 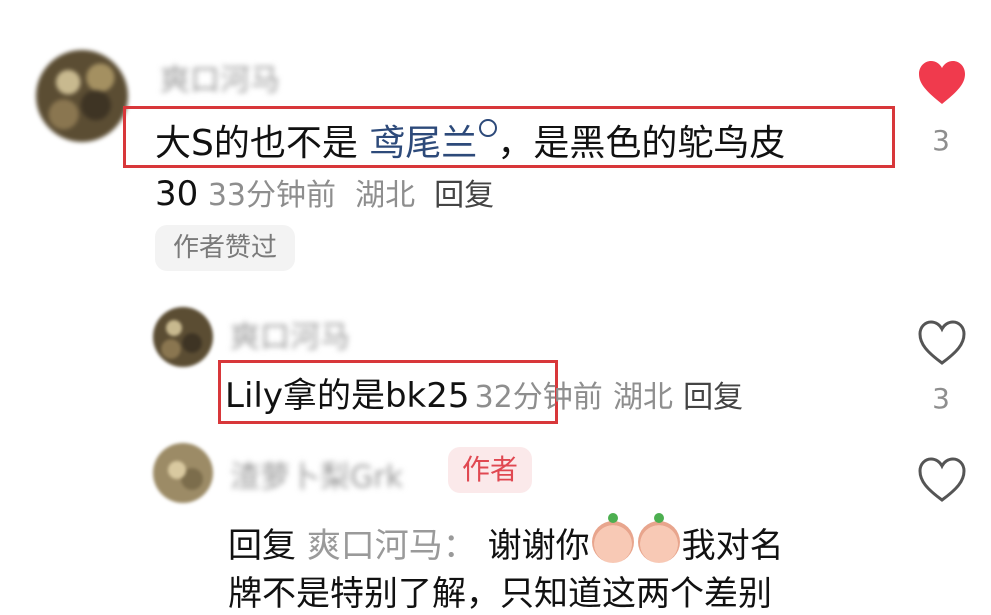 I want to click on comment-time: 33分钟前, so click(x=271, y=195).